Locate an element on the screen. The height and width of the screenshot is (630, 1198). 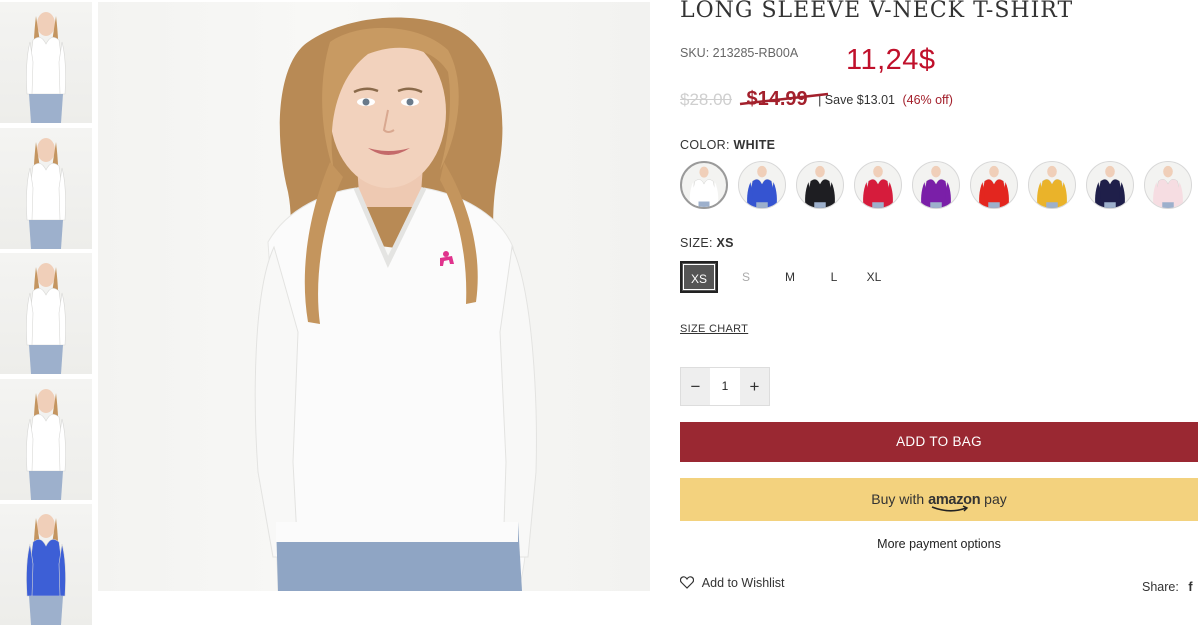
size-label-line: SIZE: XS is located at coordinates (707, 243).